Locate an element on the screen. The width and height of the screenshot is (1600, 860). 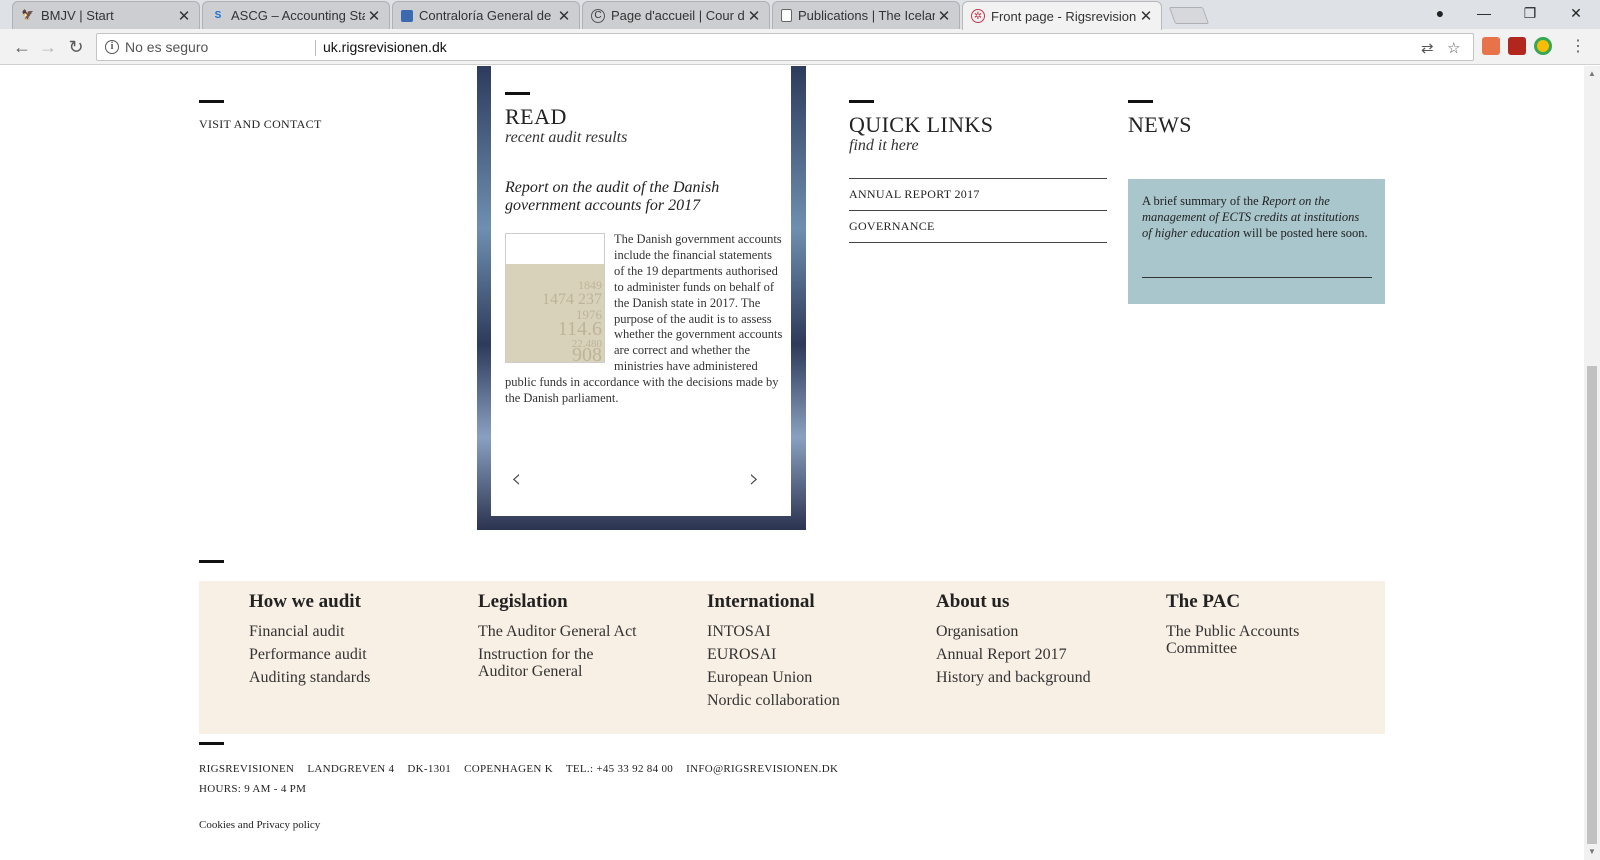
read-title: READ is located at coordinates (536, 116).